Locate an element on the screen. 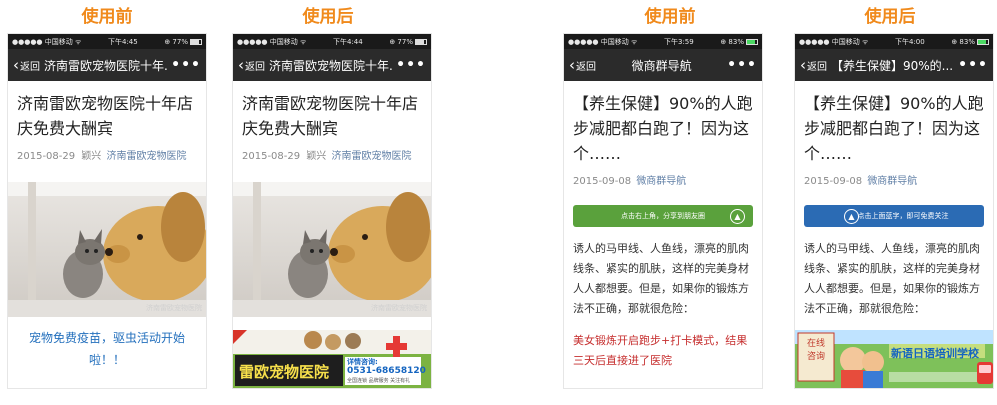 The width and height of the screenshot is (997, 405). time-label: 下午4:45 is located at coordinates (123, 41).